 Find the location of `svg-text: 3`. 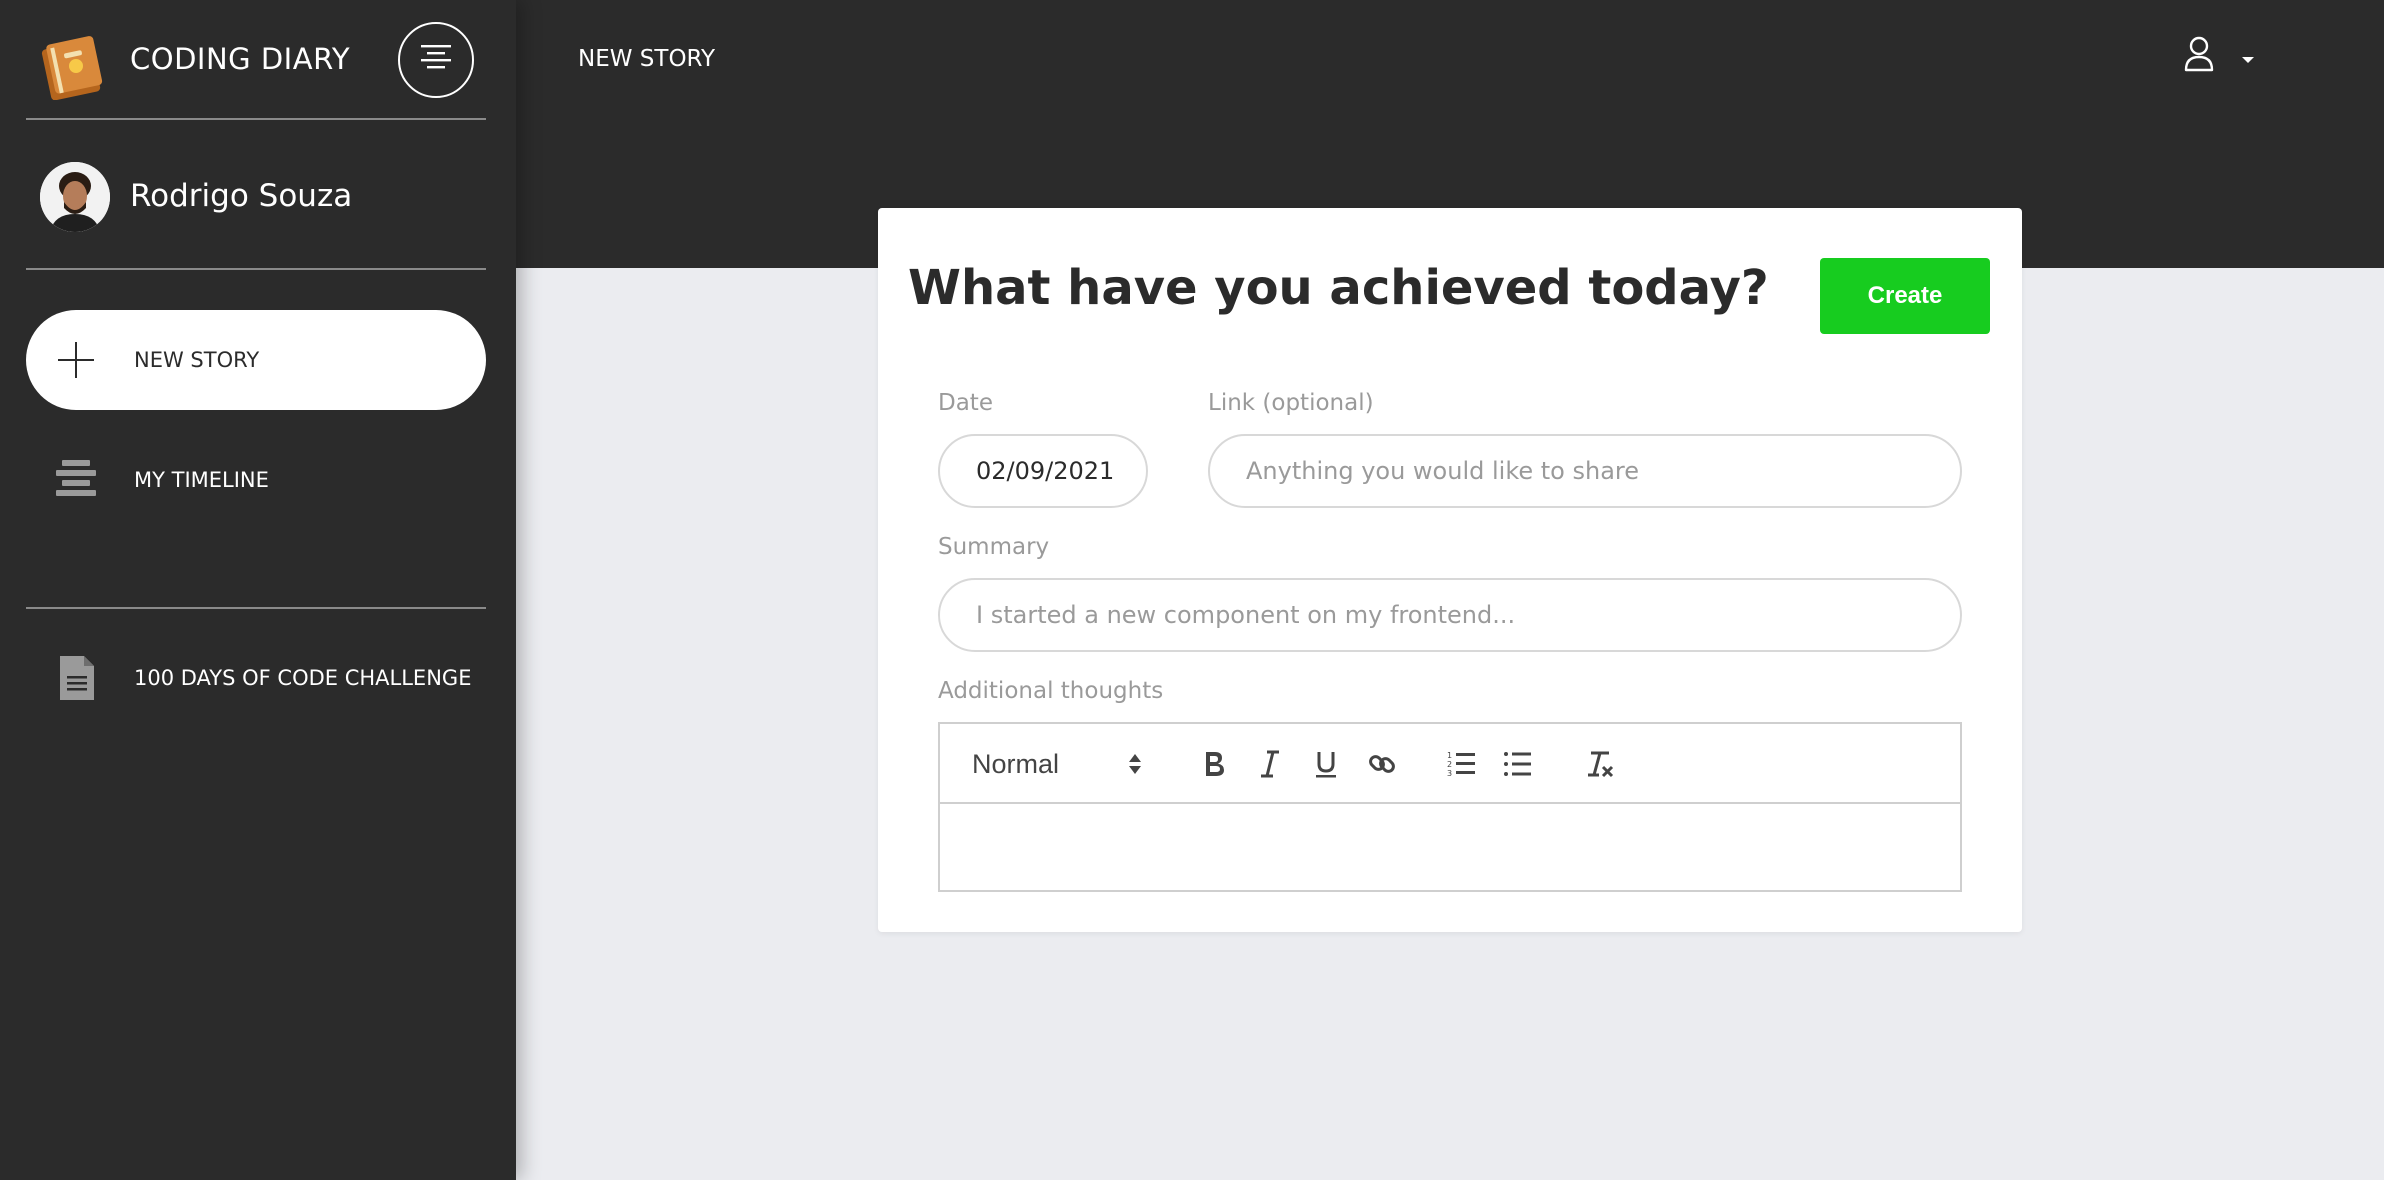

svg-text: 3 is located at coordinates (1449, 773).